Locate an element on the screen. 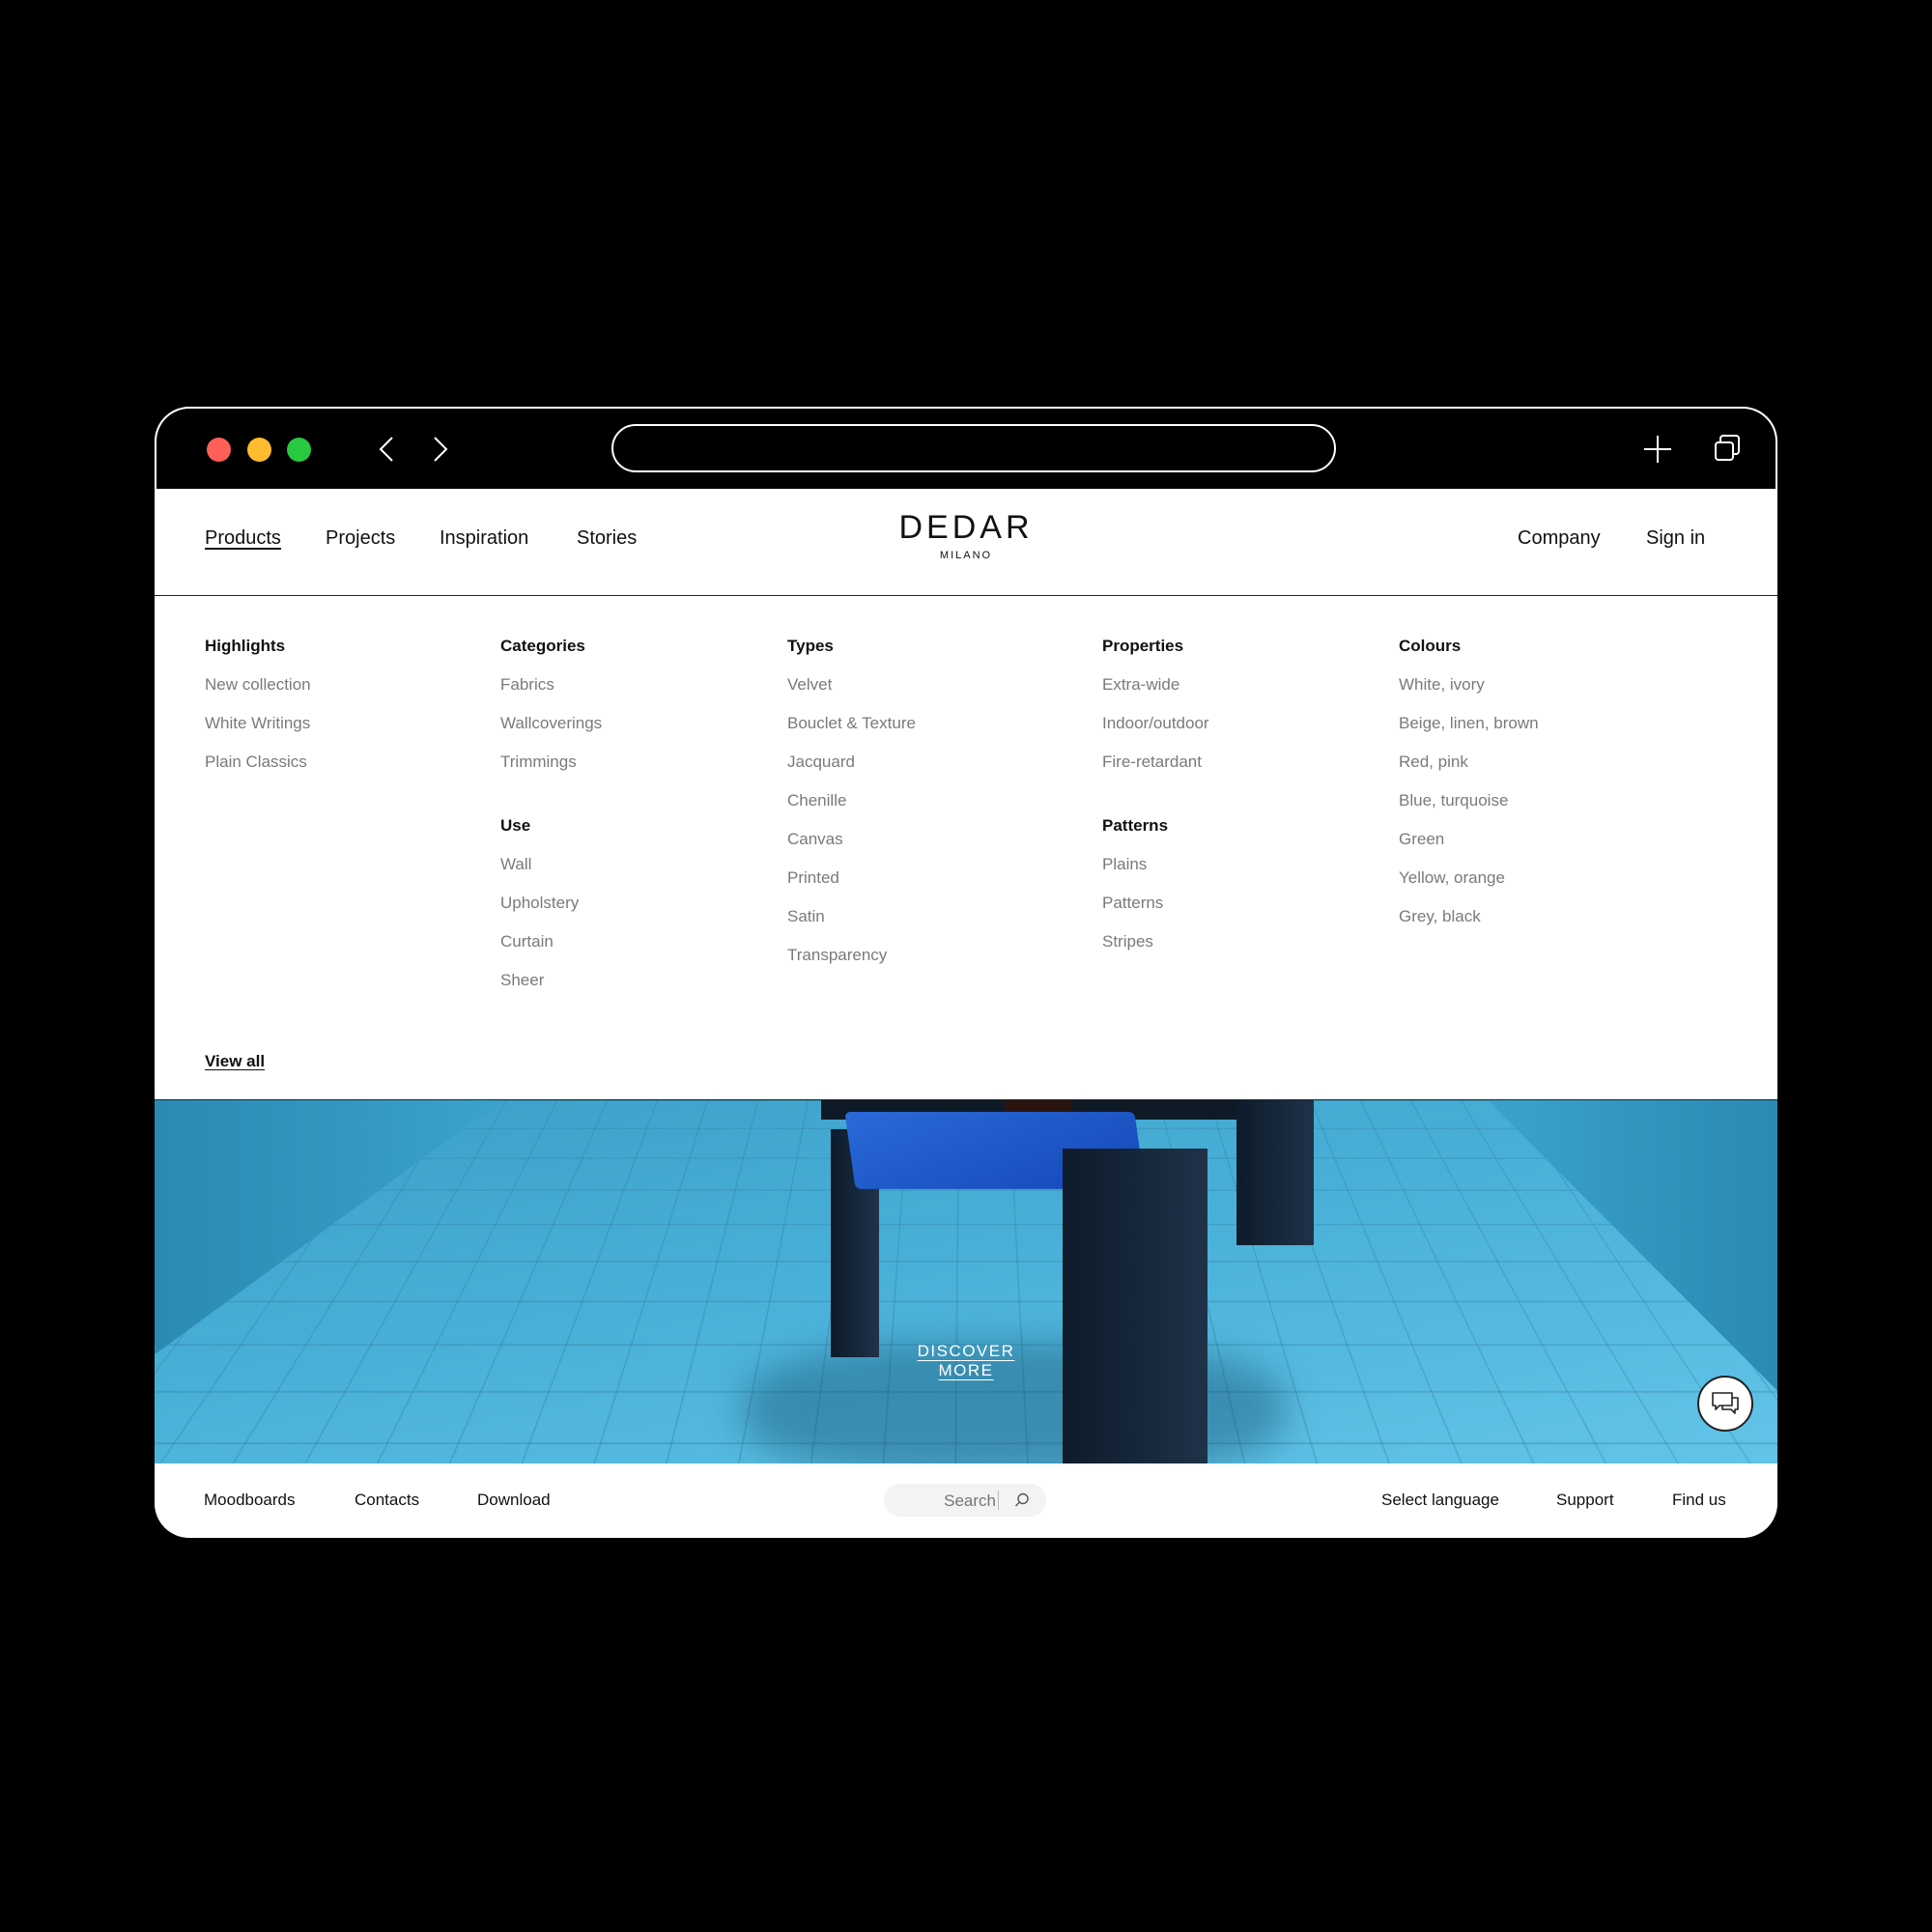 The image size is (1932, 1932). footer-download: Download is located at coordinates (514, 1500).